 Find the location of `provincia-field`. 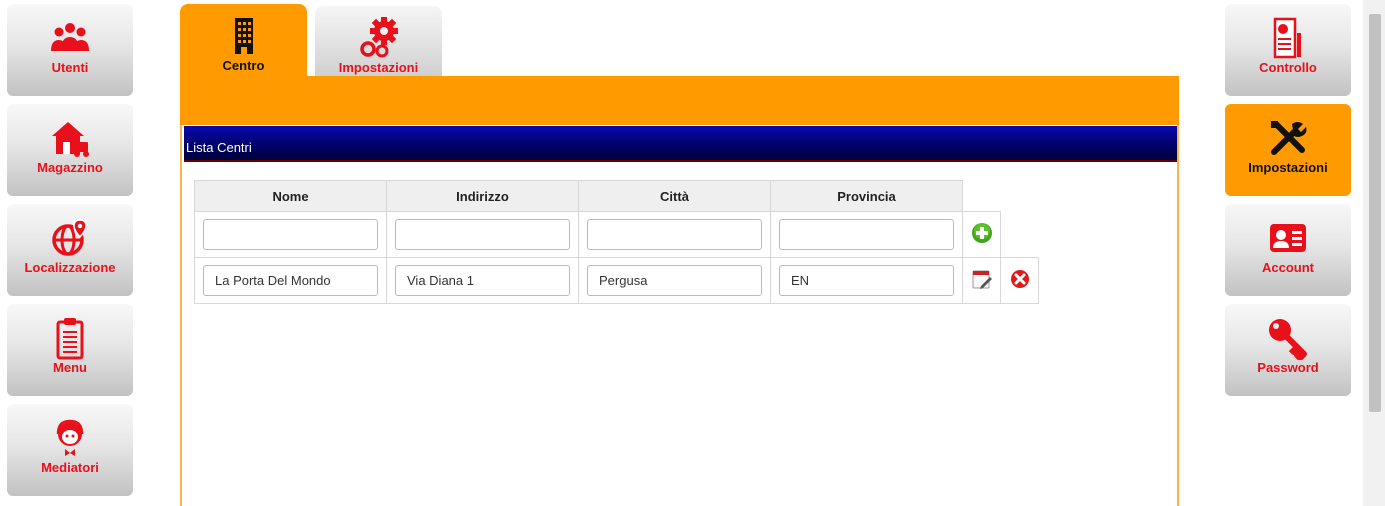

provincia-field is located at coordinates (866, 280).